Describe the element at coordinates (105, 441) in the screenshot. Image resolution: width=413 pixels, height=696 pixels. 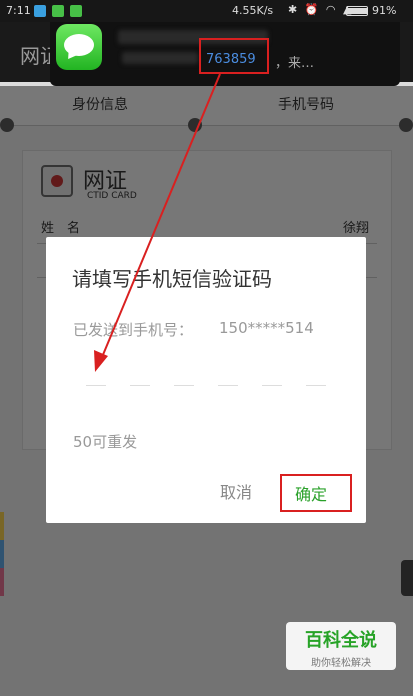
I see `resend-countdown: 50可重发` at that location.